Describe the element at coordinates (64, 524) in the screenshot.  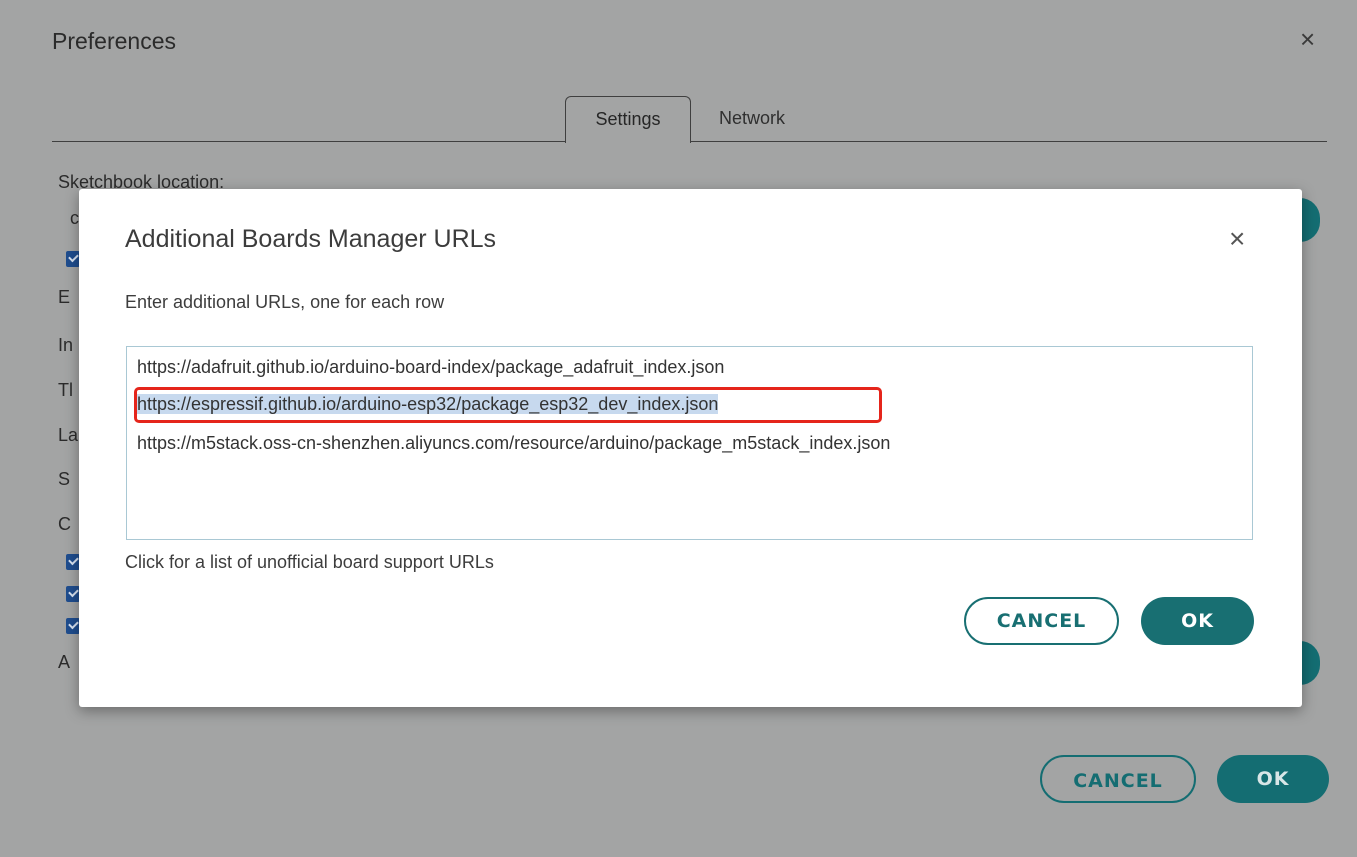
I see `partial-row-label: C` at that location.